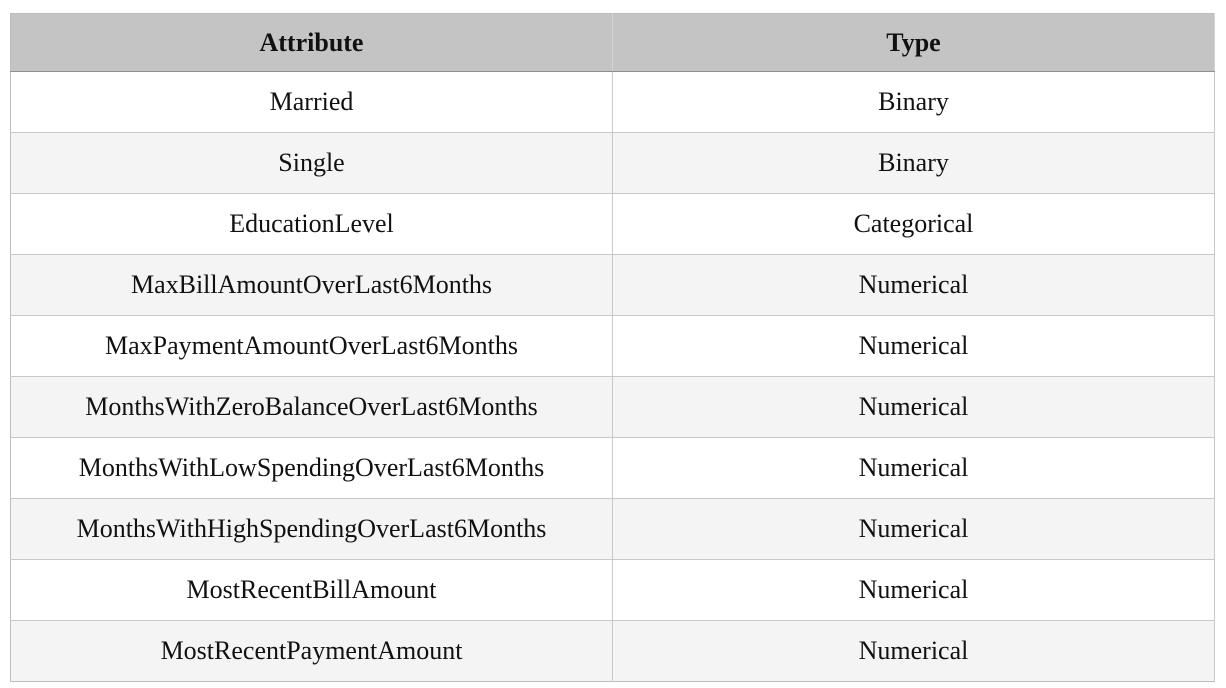 Image resolution: width=1226 pixels, height=688 pixels. I want to click on table-row: Married Binary, so click(612, 102).